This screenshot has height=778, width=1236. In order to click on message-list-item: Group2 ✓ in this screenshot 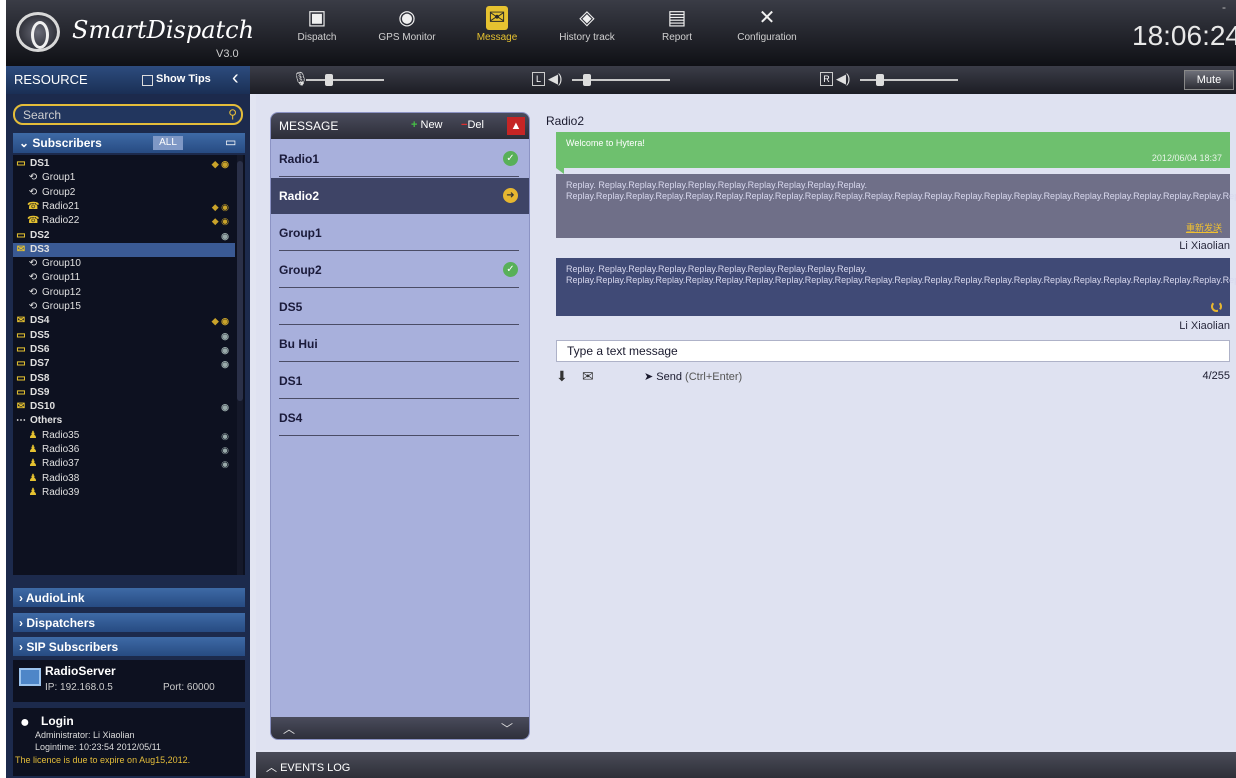, I will do `click(400, 270)`.